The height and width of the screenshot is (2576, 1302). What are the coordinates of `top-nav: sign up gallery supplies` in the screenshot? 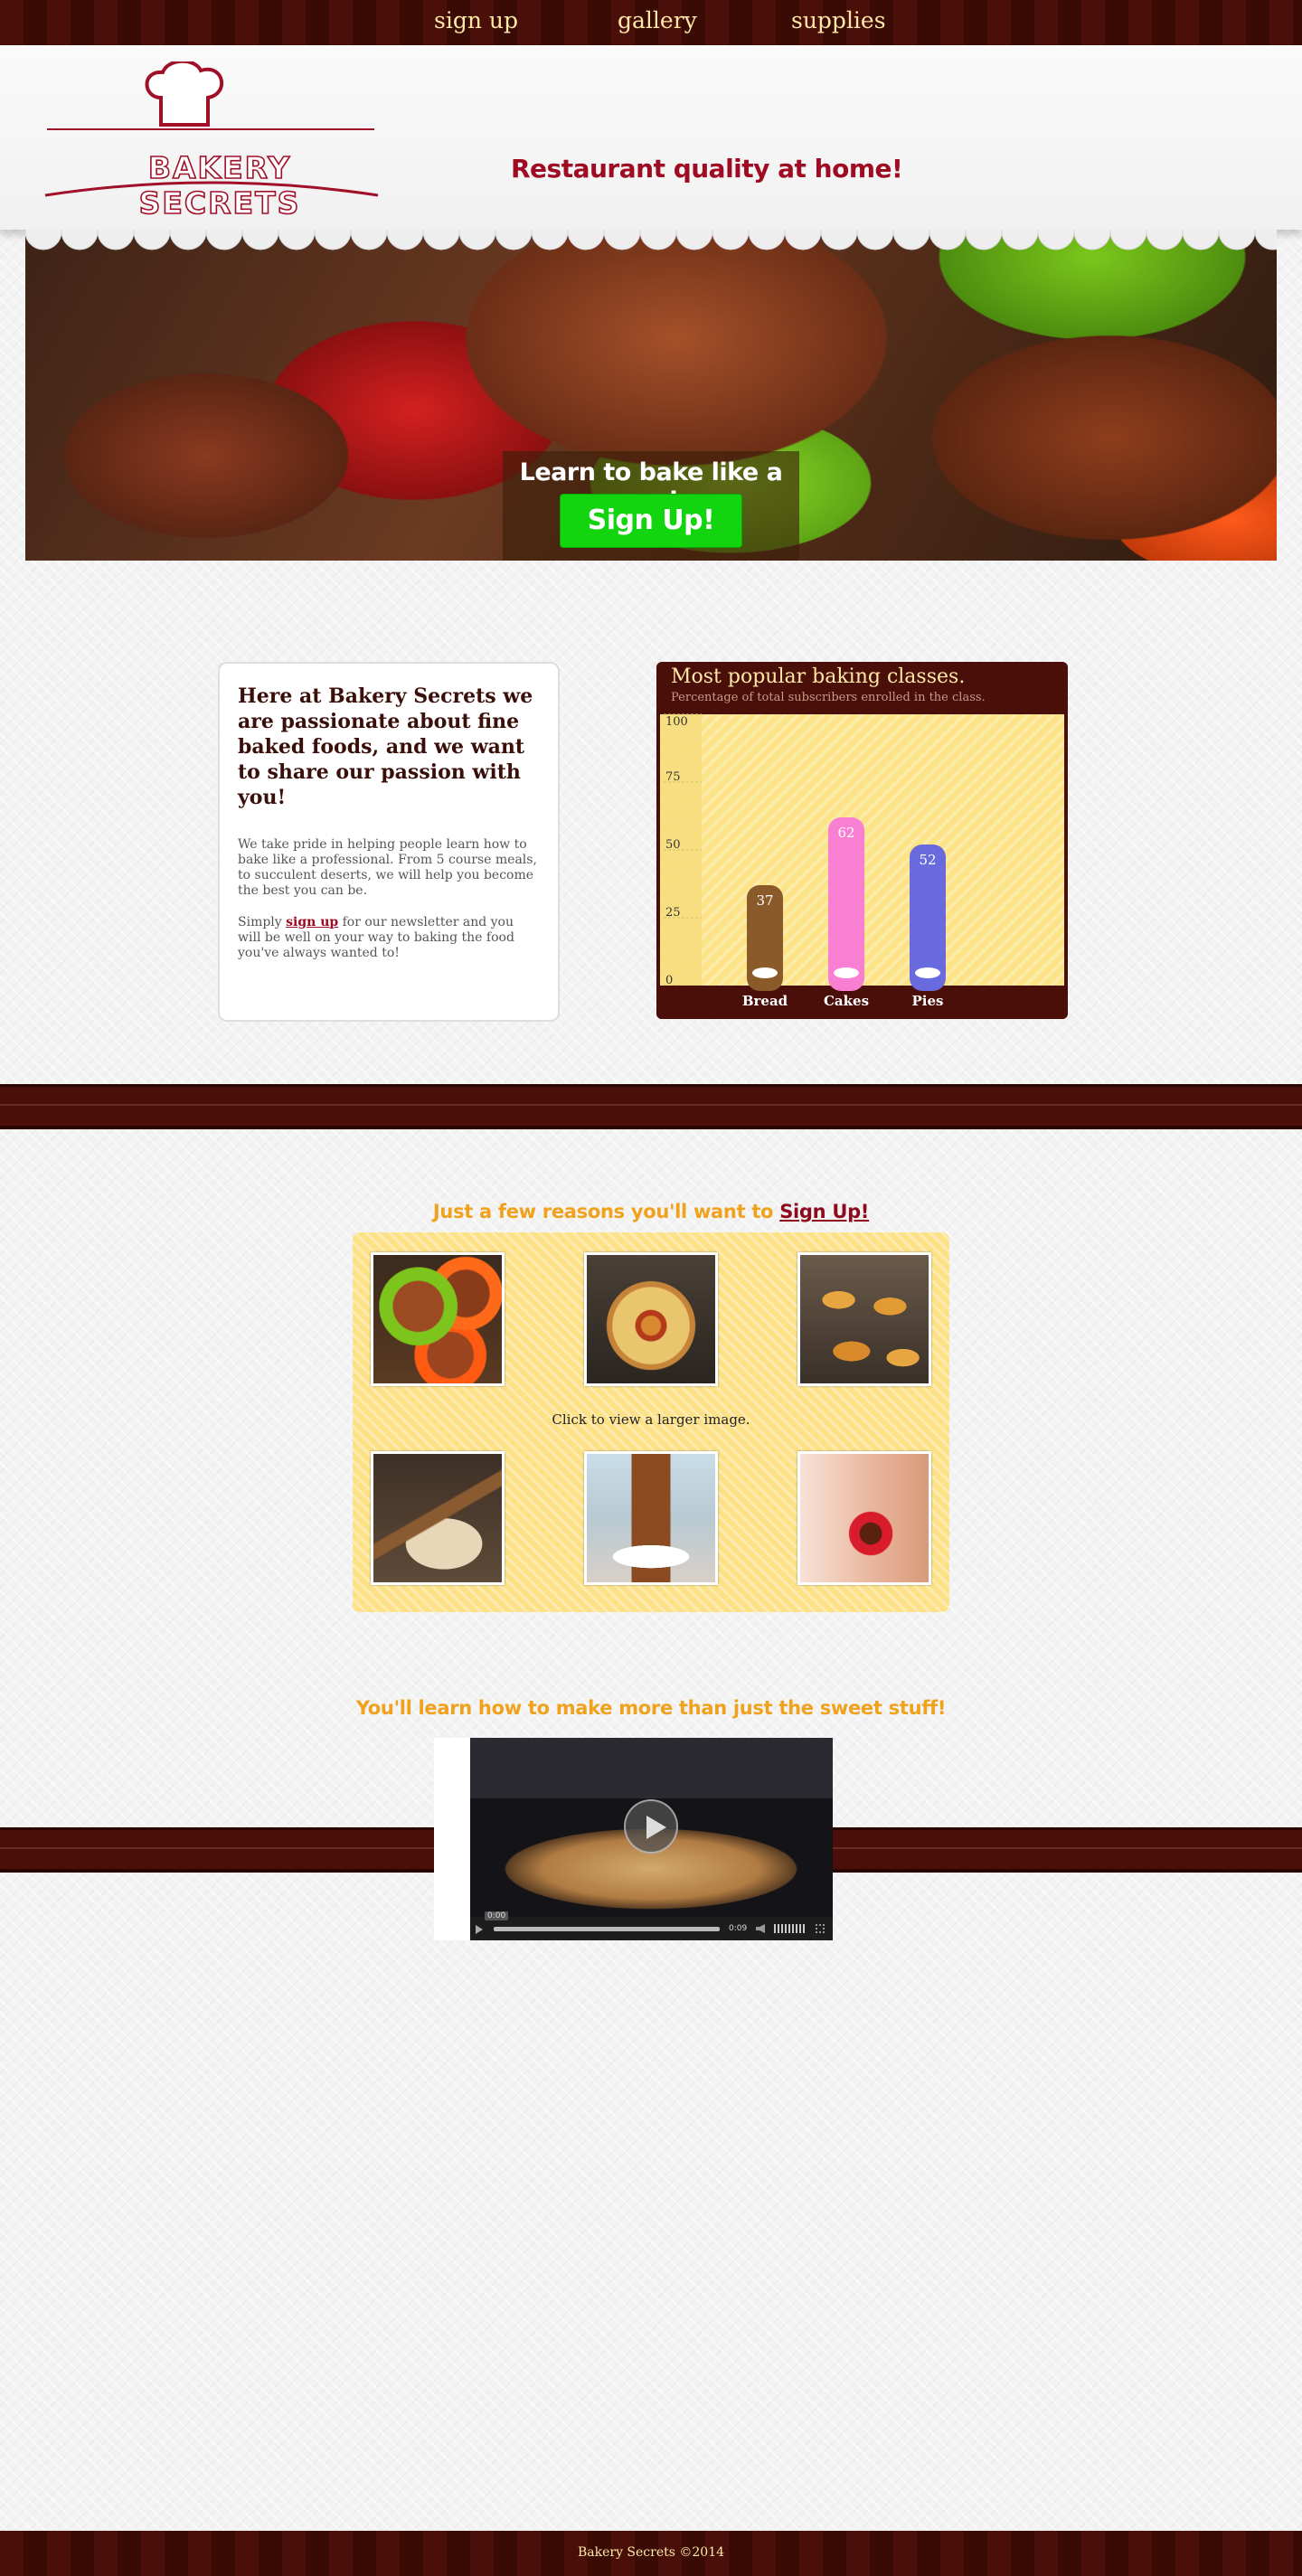 It's located at (651, 22).